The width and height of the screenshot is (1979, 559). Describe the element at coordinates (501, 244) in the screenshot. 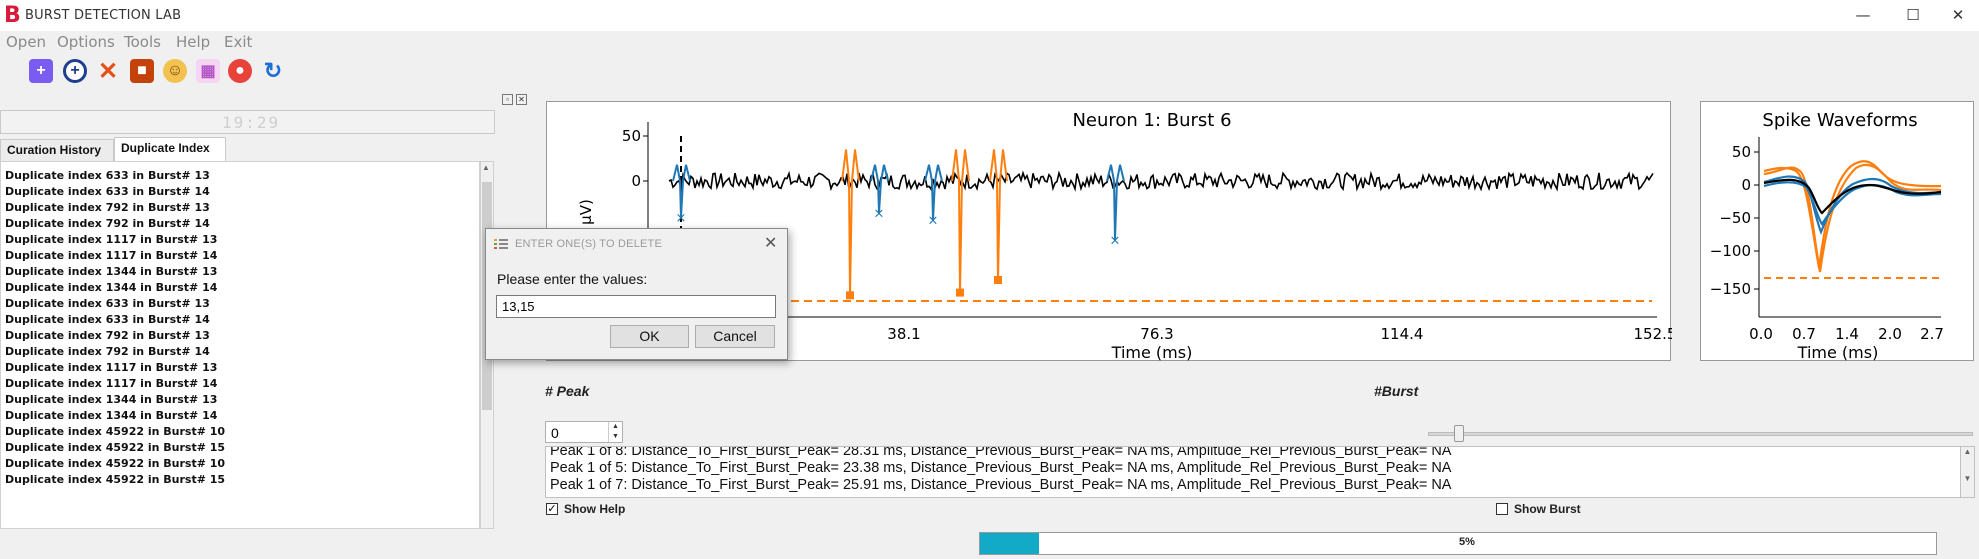

I see `list-icon` at that location.